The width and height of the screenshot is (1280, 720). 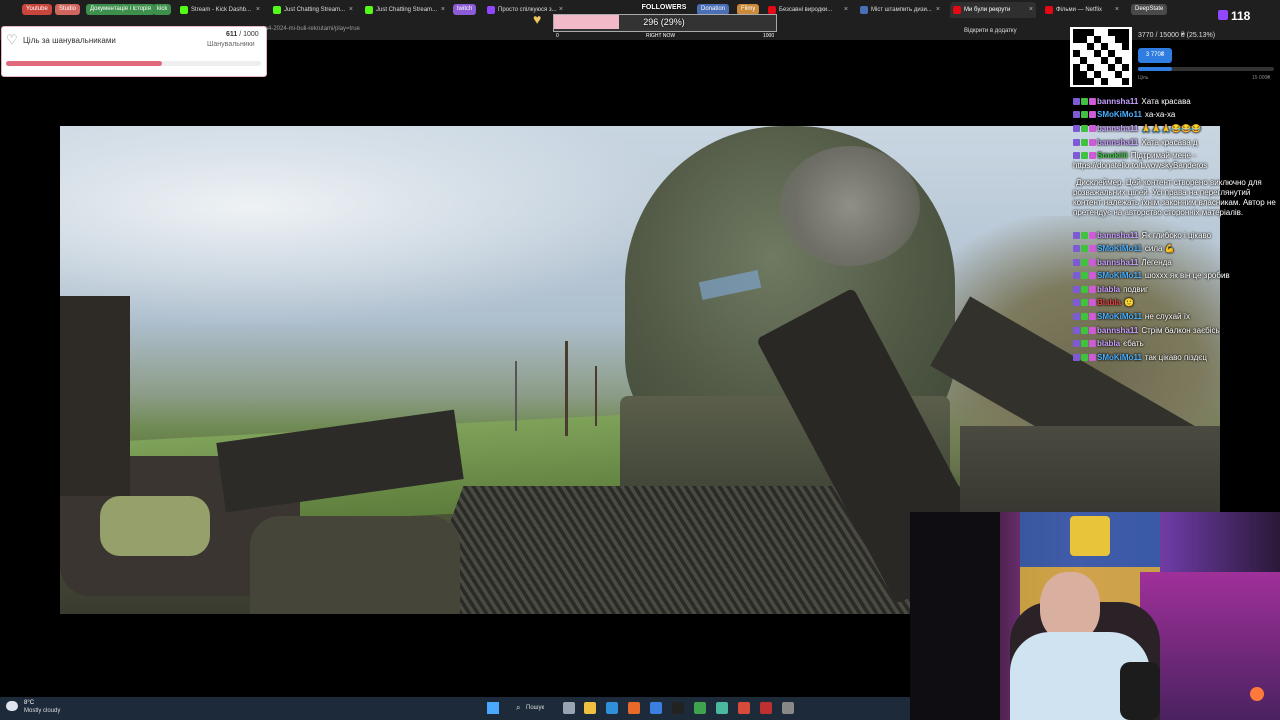 I want to click on address-bar-url: ...ta4-2024-mi-buli-rekrutami/play=true, so click(x=309, y=29).